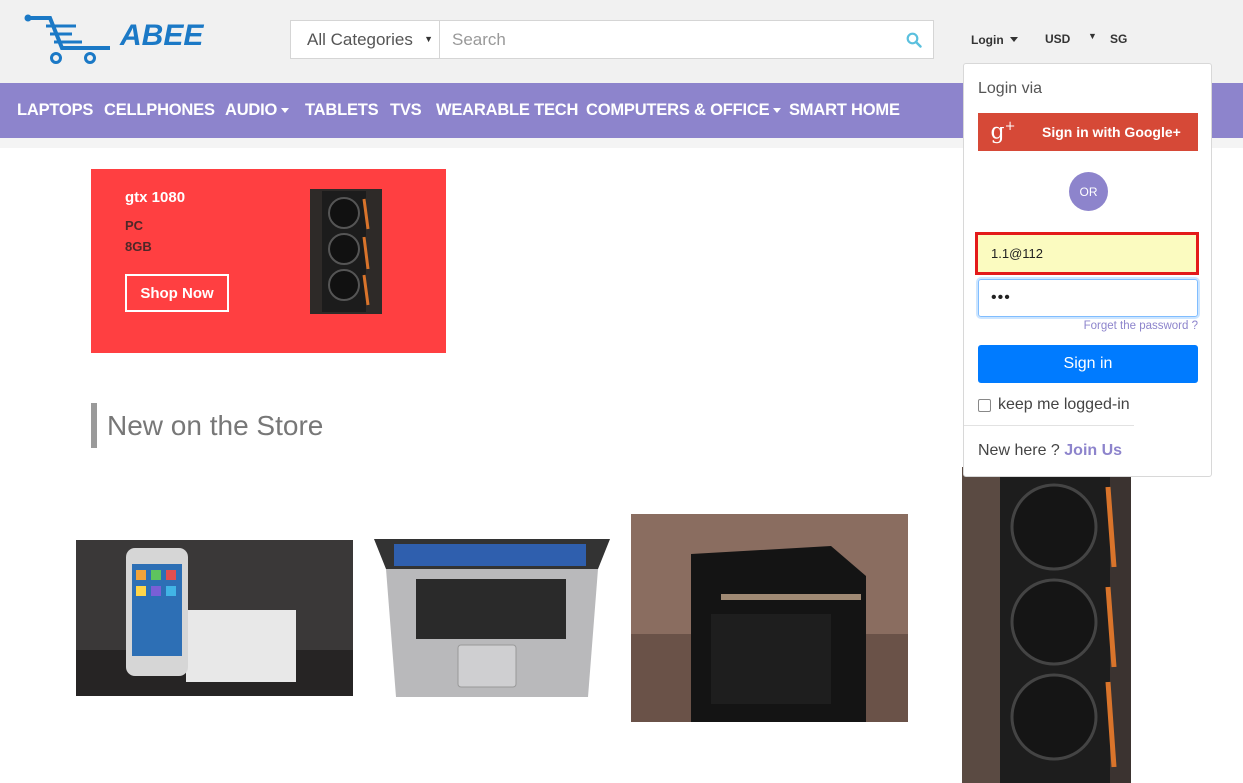 The height and width of the screenshot is (783, 1243). I want to click on currency-select: USD, so click(1057, 39).